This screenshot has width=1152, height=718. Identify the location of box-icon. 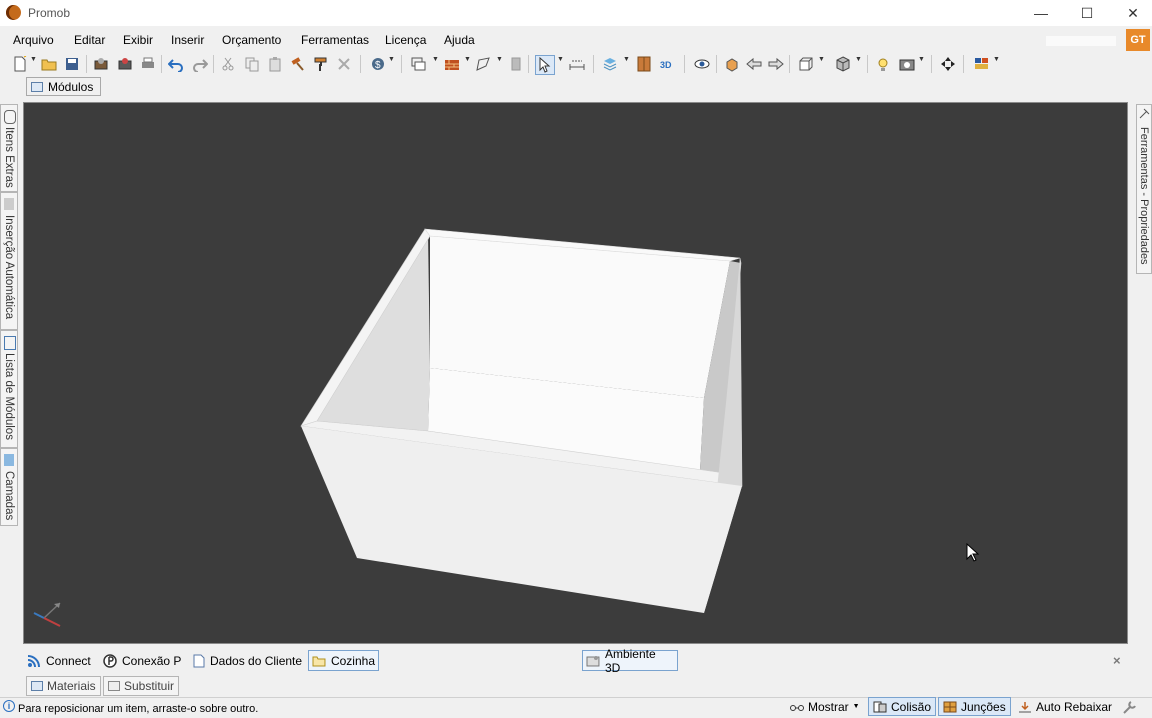
(843, 64).